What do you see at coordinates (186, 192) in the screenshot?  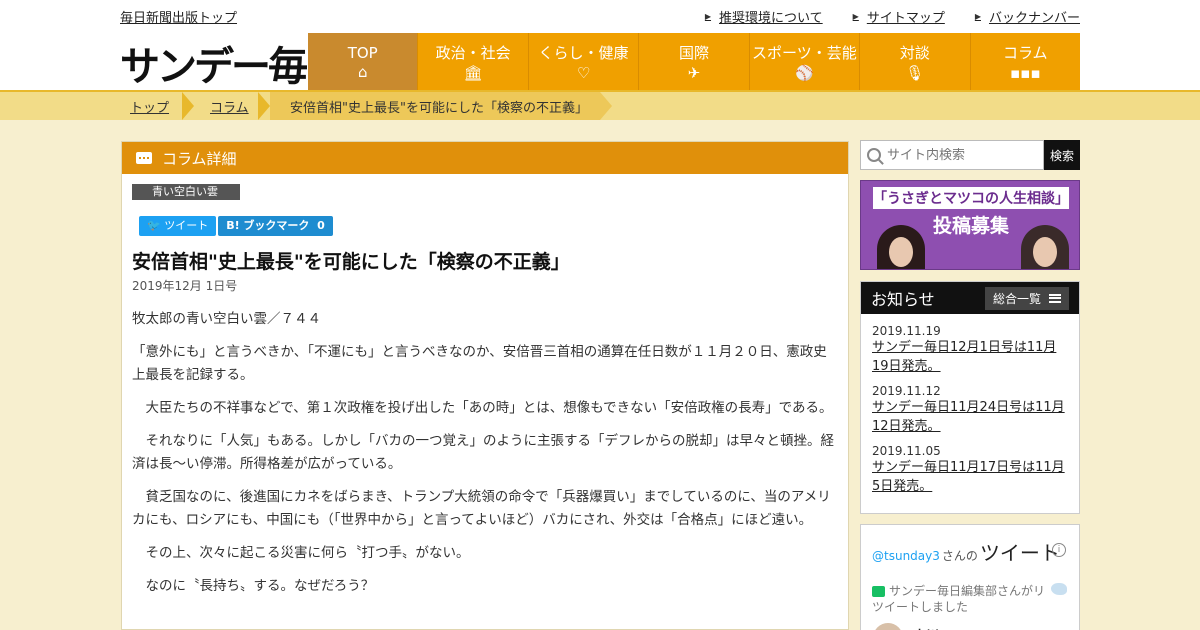 I see `category-tag: 青い空白い雲` at bounding box center [186, 192].